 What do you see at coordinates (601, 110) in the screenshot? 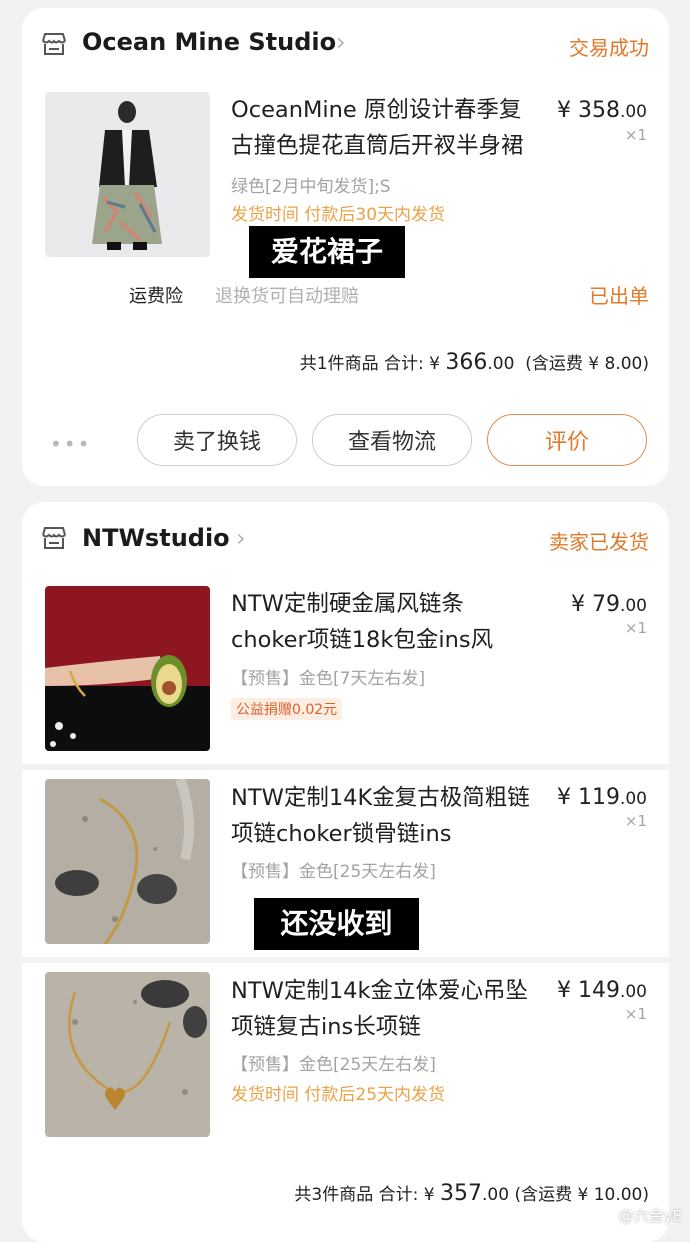
I see `product-price: ¥ 358.00` at bounding box center [601, 110].